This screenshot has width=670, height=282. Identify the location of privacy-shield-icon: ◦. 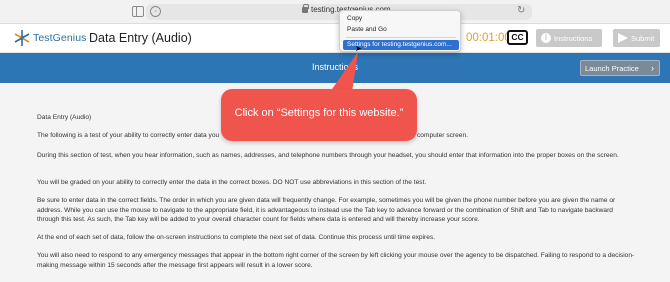
(155, 11).